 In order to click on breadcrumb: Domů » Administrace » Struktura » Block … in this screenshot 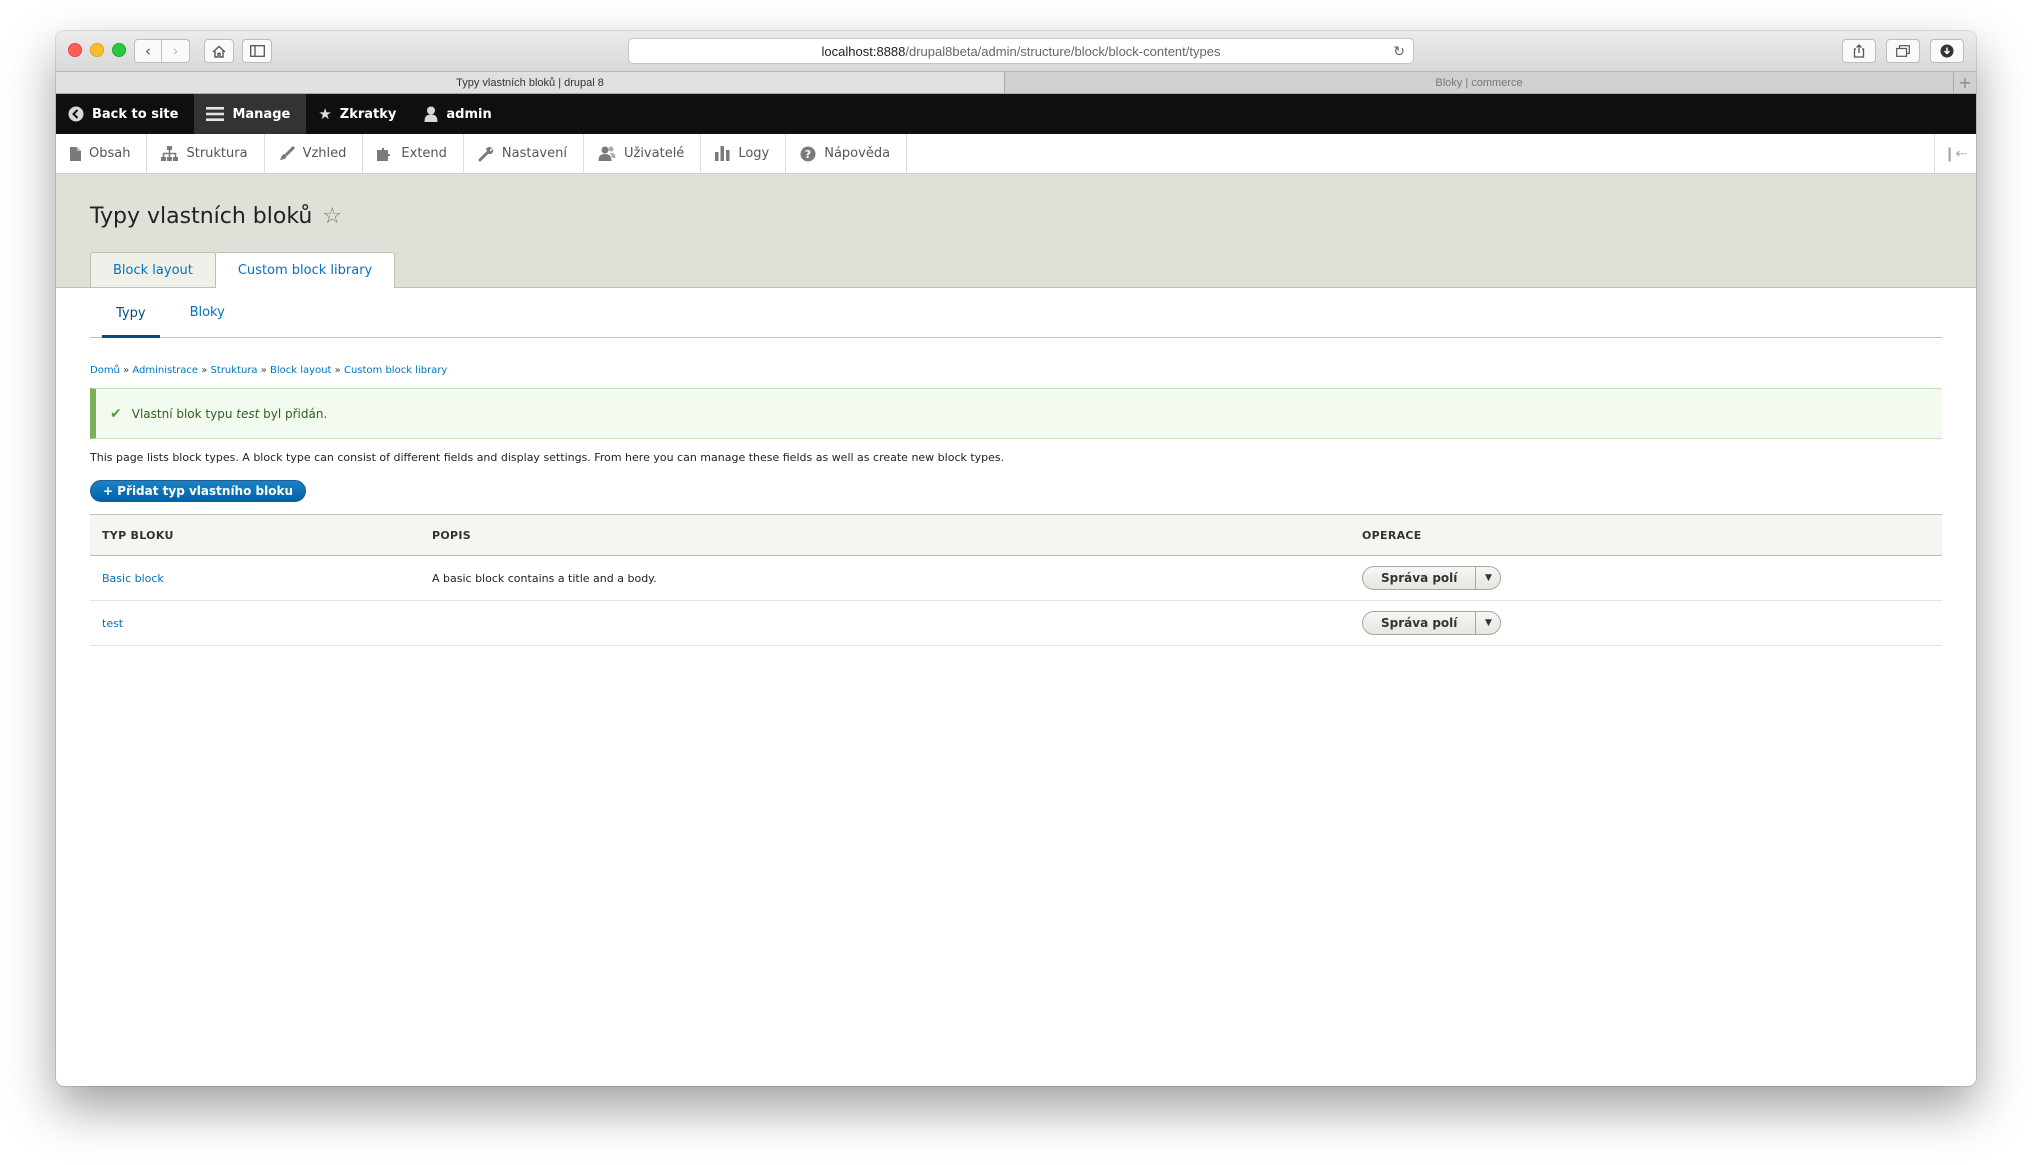, I will do `click(269, 370)`.